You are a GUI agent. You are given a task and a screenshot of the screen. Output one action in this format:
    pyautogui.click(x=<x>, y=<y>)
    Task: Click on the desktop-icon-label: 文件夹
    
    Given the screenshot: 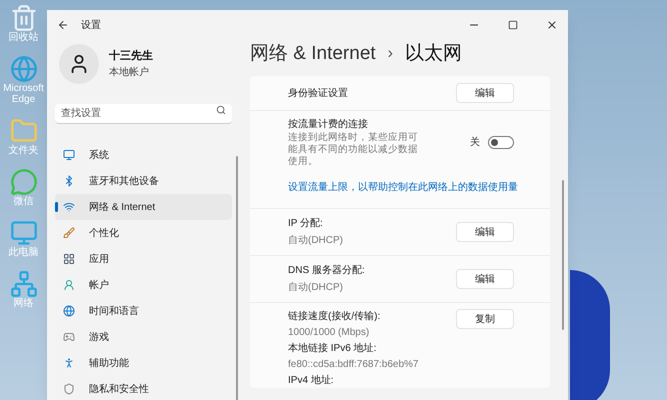 What is the action you would take?
    pyautogui.click(x=24, y=150)
    